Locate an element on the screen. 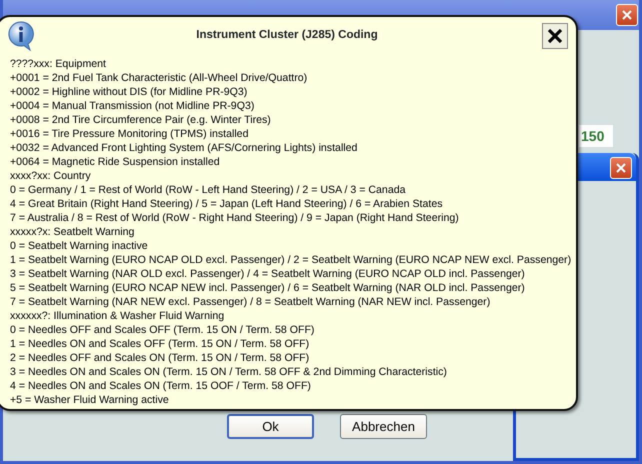 The height and width of the screenshot is (464, 642). coding-line: 0 = Needles OFF and Scales OFF (Term. 15 ON / Term. 58 OFF) is located at coordinates (162, 330).